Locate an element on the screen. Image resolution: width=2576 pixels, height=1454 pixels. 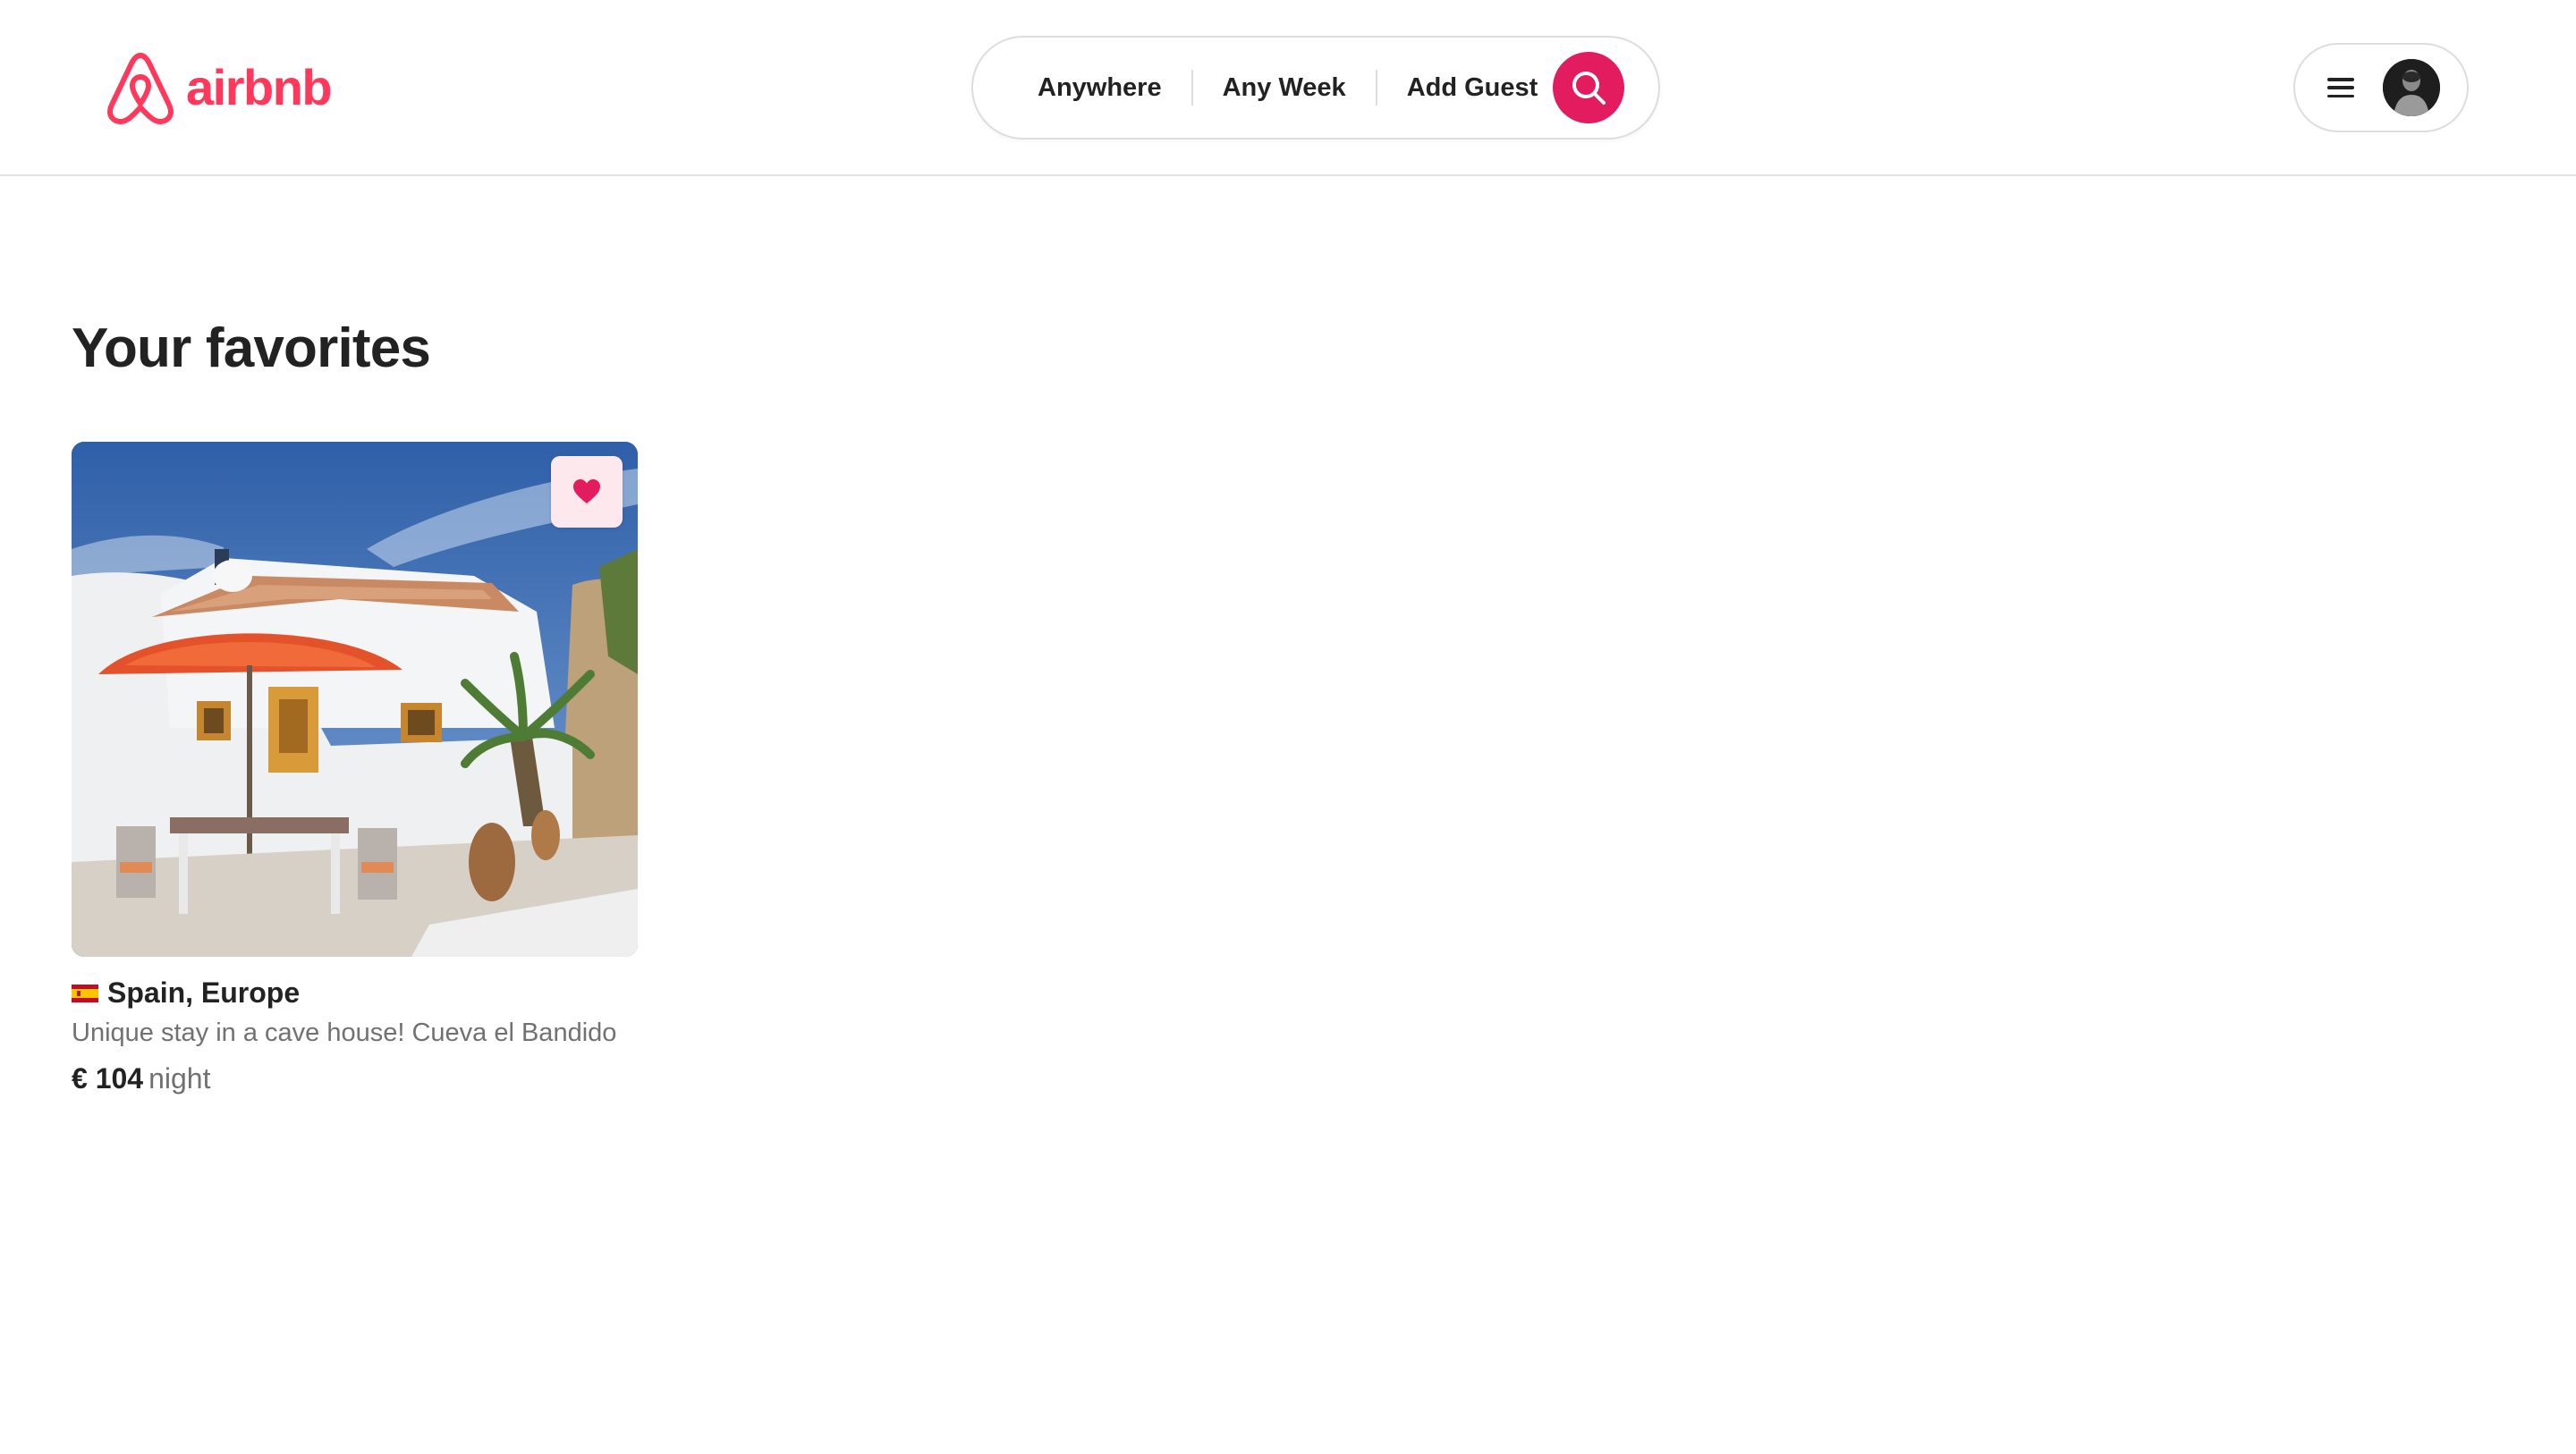
top-navigation-bar: airbnb Anywhere Any Week Add Guest is located at coordinates (1288, 88).